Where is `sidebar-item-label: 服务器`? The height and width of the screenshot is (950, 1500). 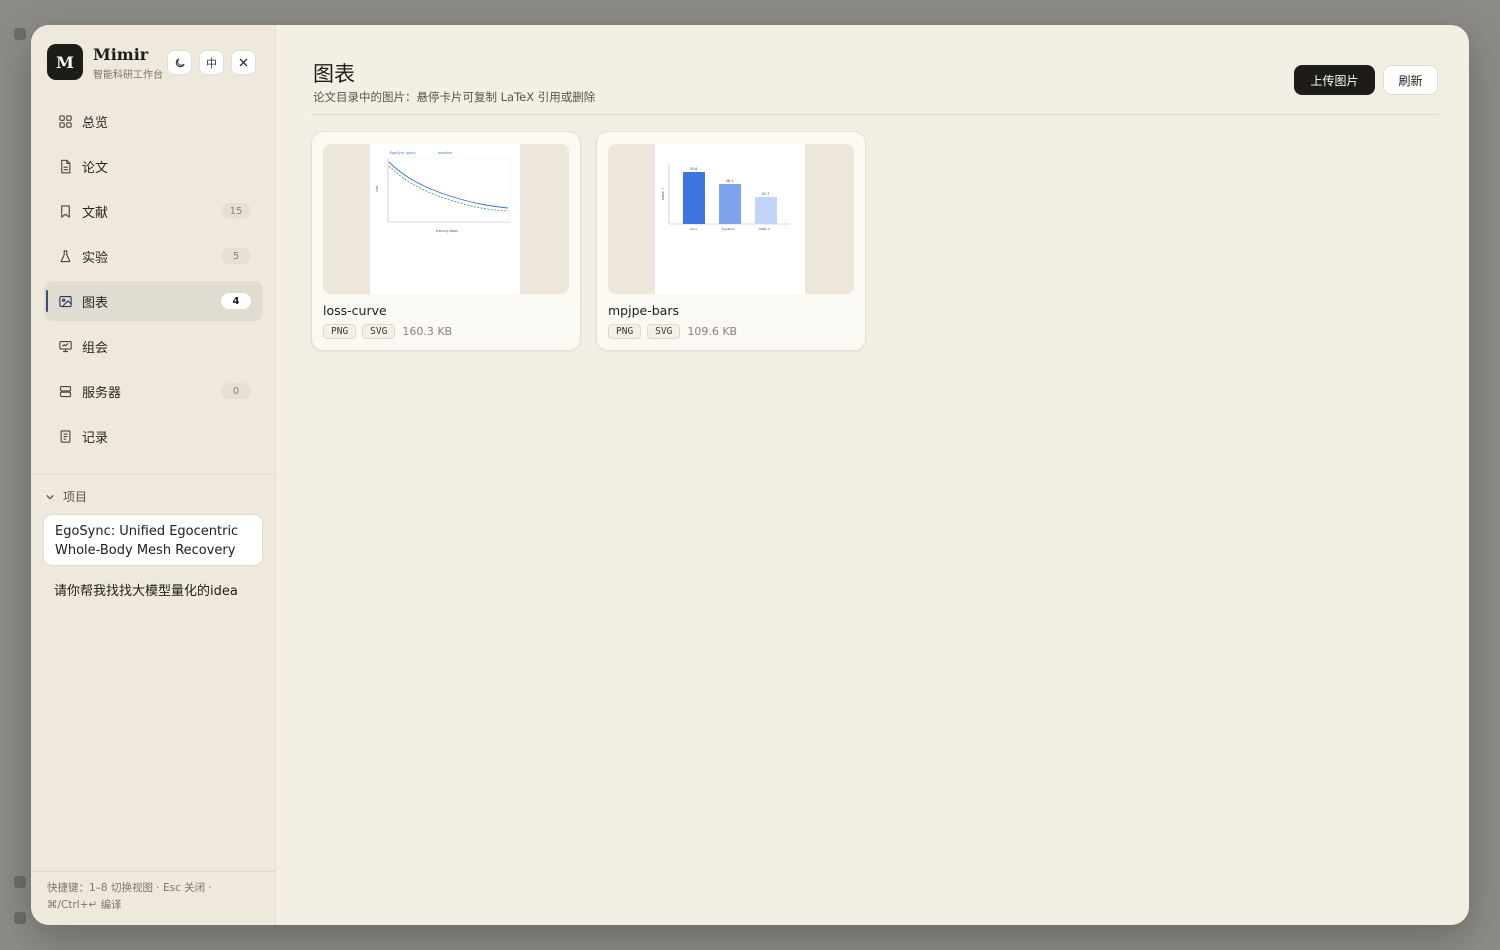 sidebar-item-label: 服务器 is located at coordinates (102, 393).